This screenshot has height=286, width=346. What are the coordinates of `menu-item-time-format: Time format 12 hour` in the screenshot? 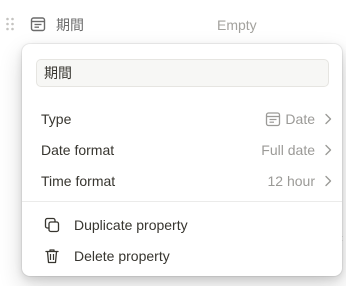 It's located at (182, 181).